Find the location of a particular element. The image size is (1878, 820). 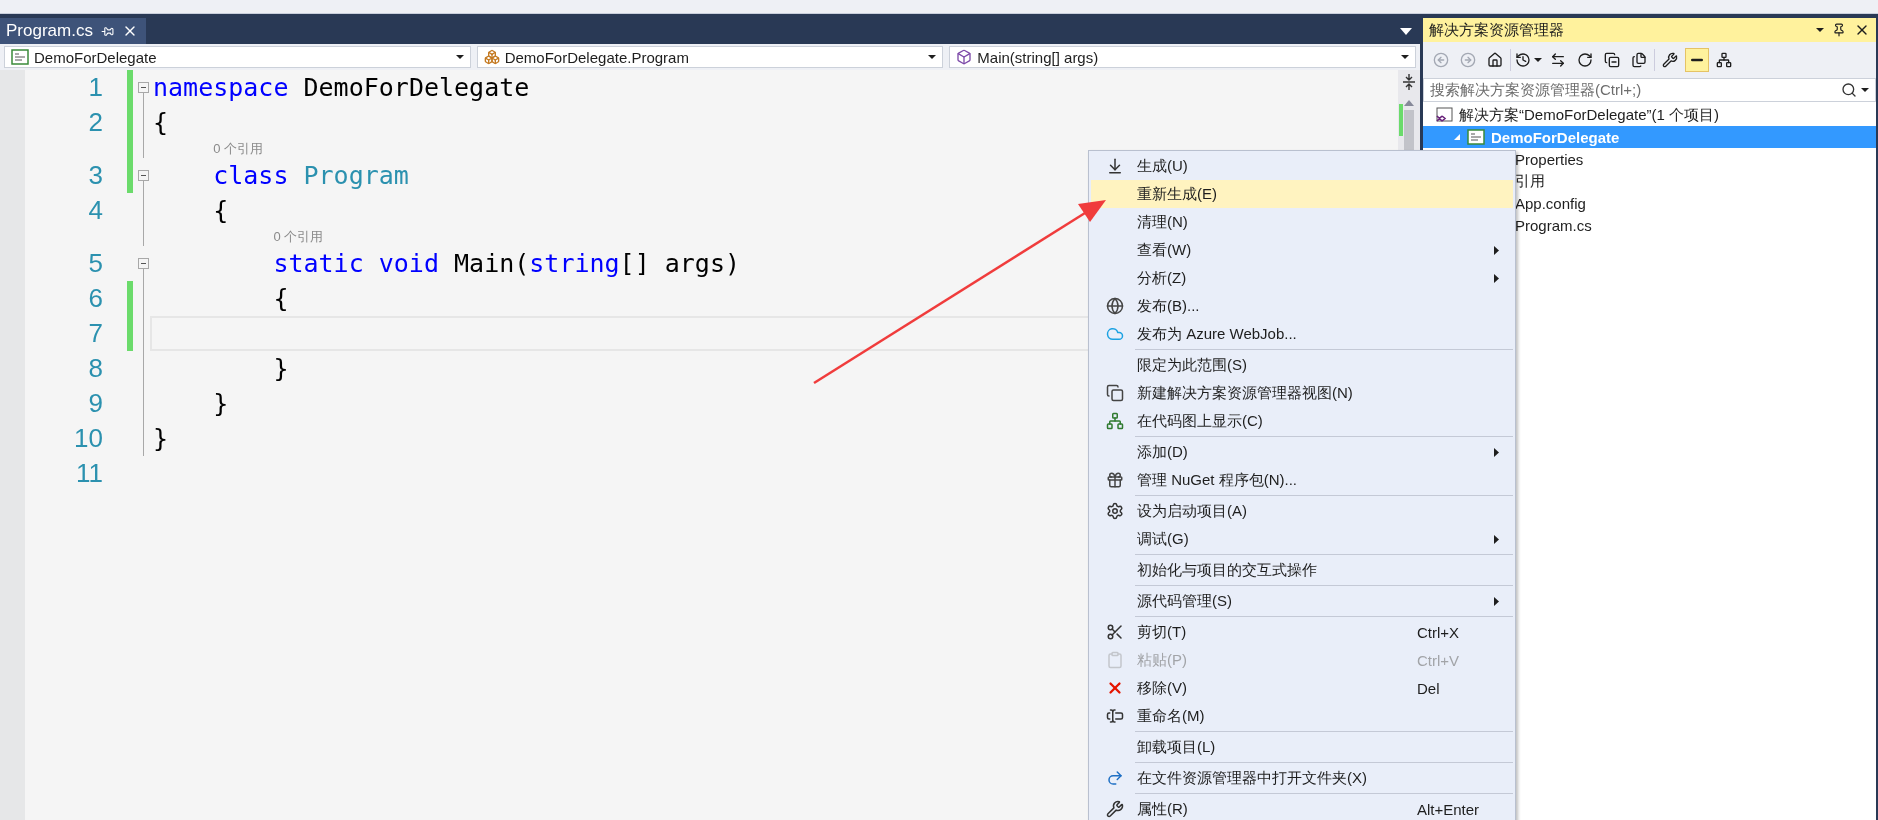

change-marker is located at coordinates (1401, 120).